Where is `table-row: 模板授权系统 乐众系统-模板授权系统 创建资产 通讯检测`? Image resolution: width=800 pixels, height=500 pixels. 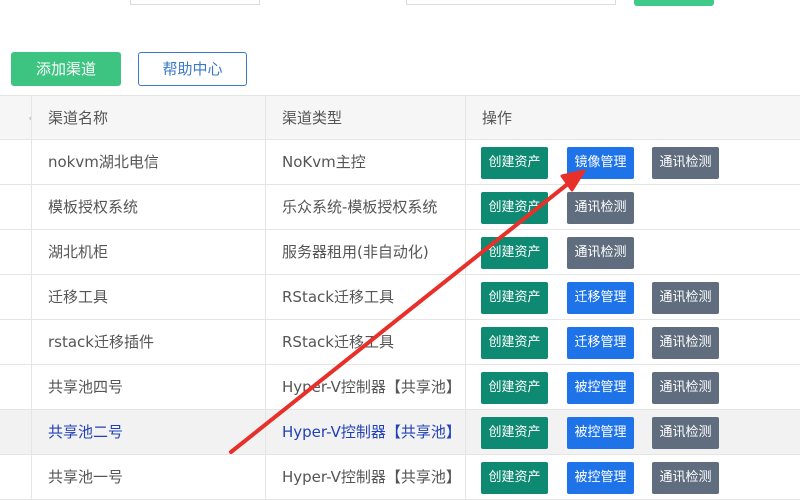 table-row: 模板授权系统 乐众系统-模板授权系统 创建资产 通讯检测 is located at coordinates (400, 207).